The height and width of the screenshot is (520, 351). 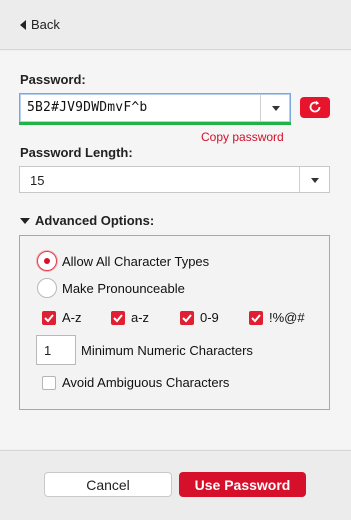 What do you see at coordinates (37, 180) in the screenshot?
I see `password-length-value: 15` at bounding box center [37, 180].